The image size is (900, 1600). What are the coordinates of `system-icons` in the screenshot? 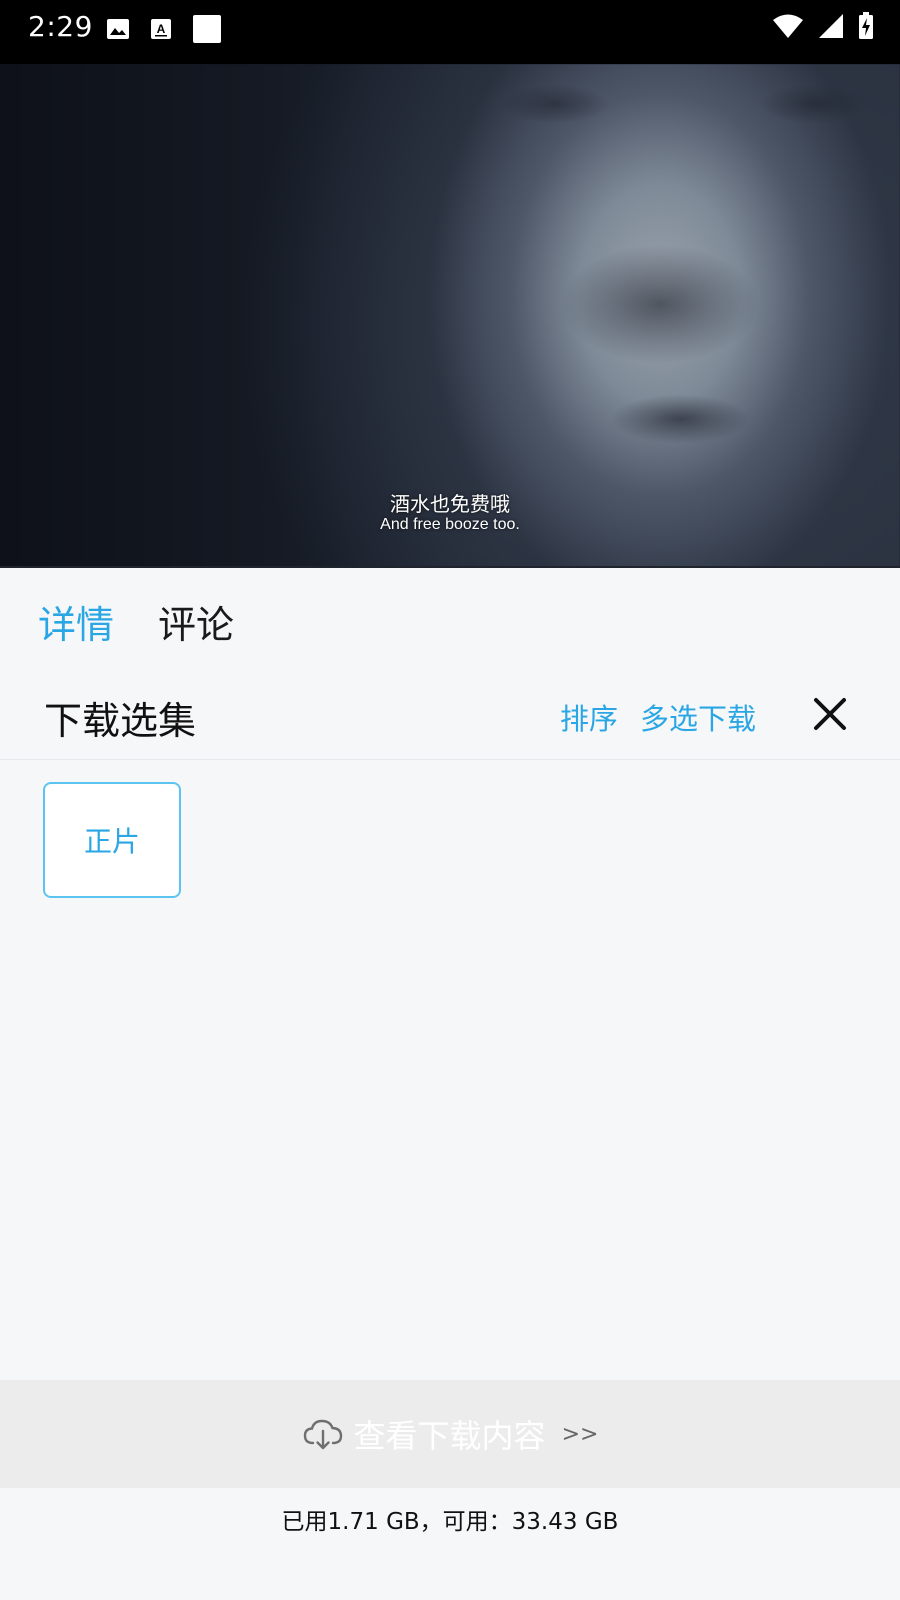 It's located at (823, 26).